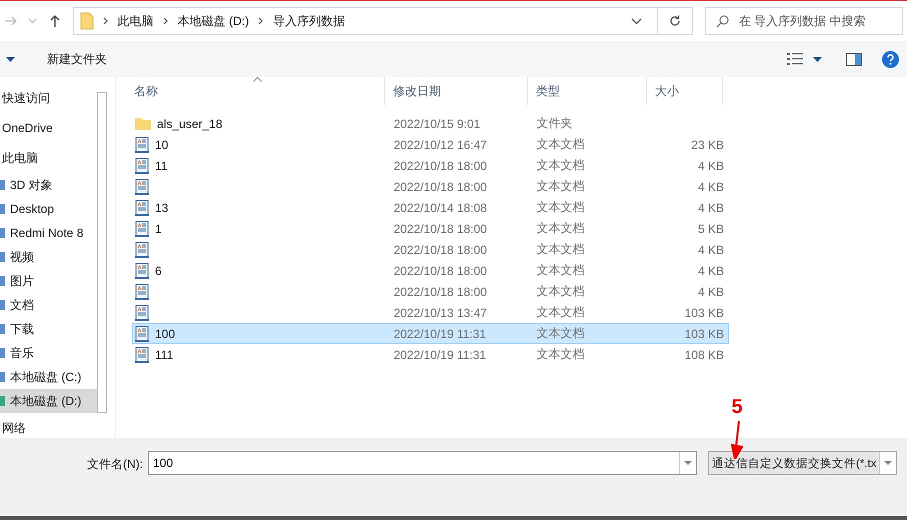 The height and width of the screenshot is (520, 907). I want to click on file-row: 100 2022/10/19 11:31 文本文档 103 KB, so click(430, 333).